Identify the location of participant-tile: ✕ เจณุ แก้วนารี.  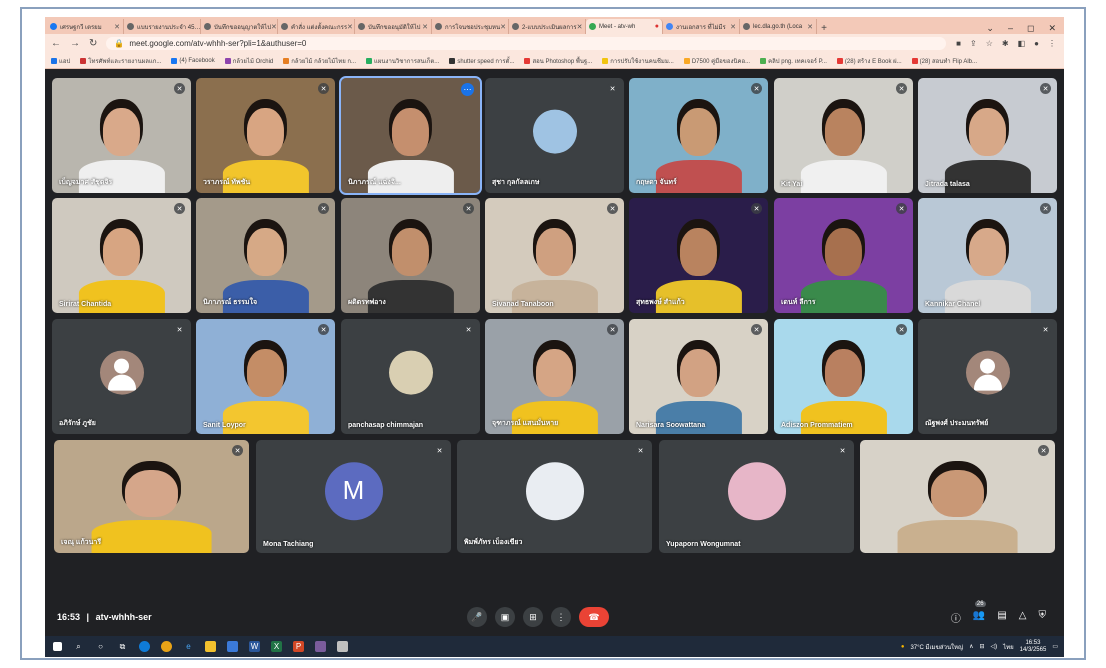
(151, 496).